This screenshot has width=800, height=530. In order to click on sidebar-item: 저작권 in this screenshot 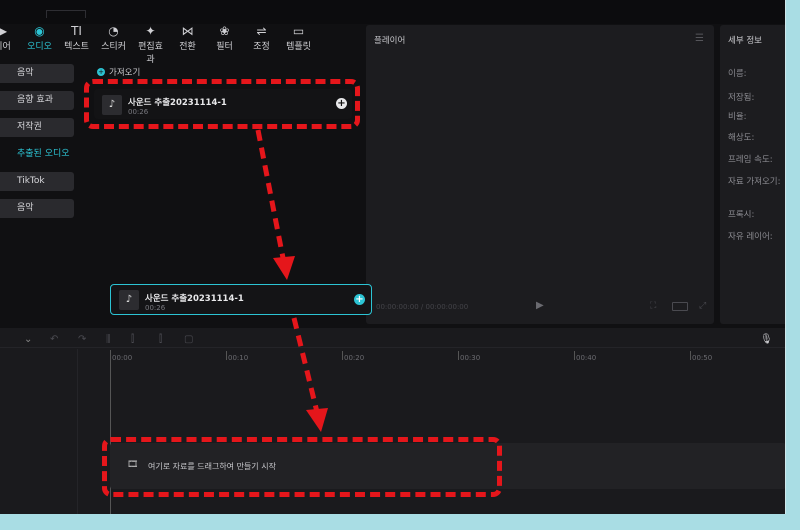, I will do `click(37, 127)`.